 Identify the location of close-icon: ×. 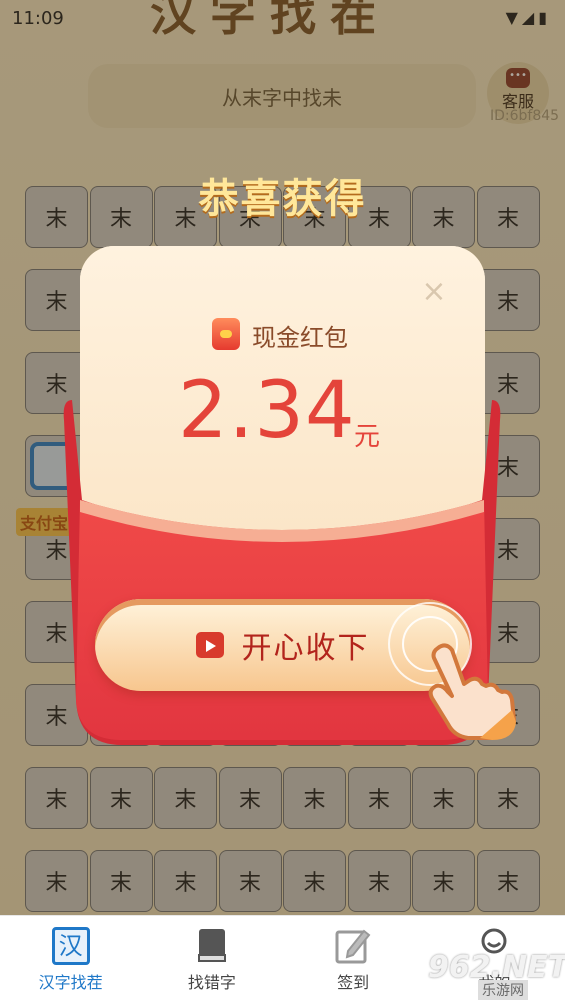
(434, 292).